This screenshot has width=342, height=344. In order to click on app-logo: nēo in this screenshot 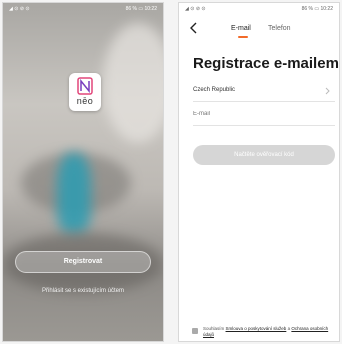, I will do `click(85, 92)`.